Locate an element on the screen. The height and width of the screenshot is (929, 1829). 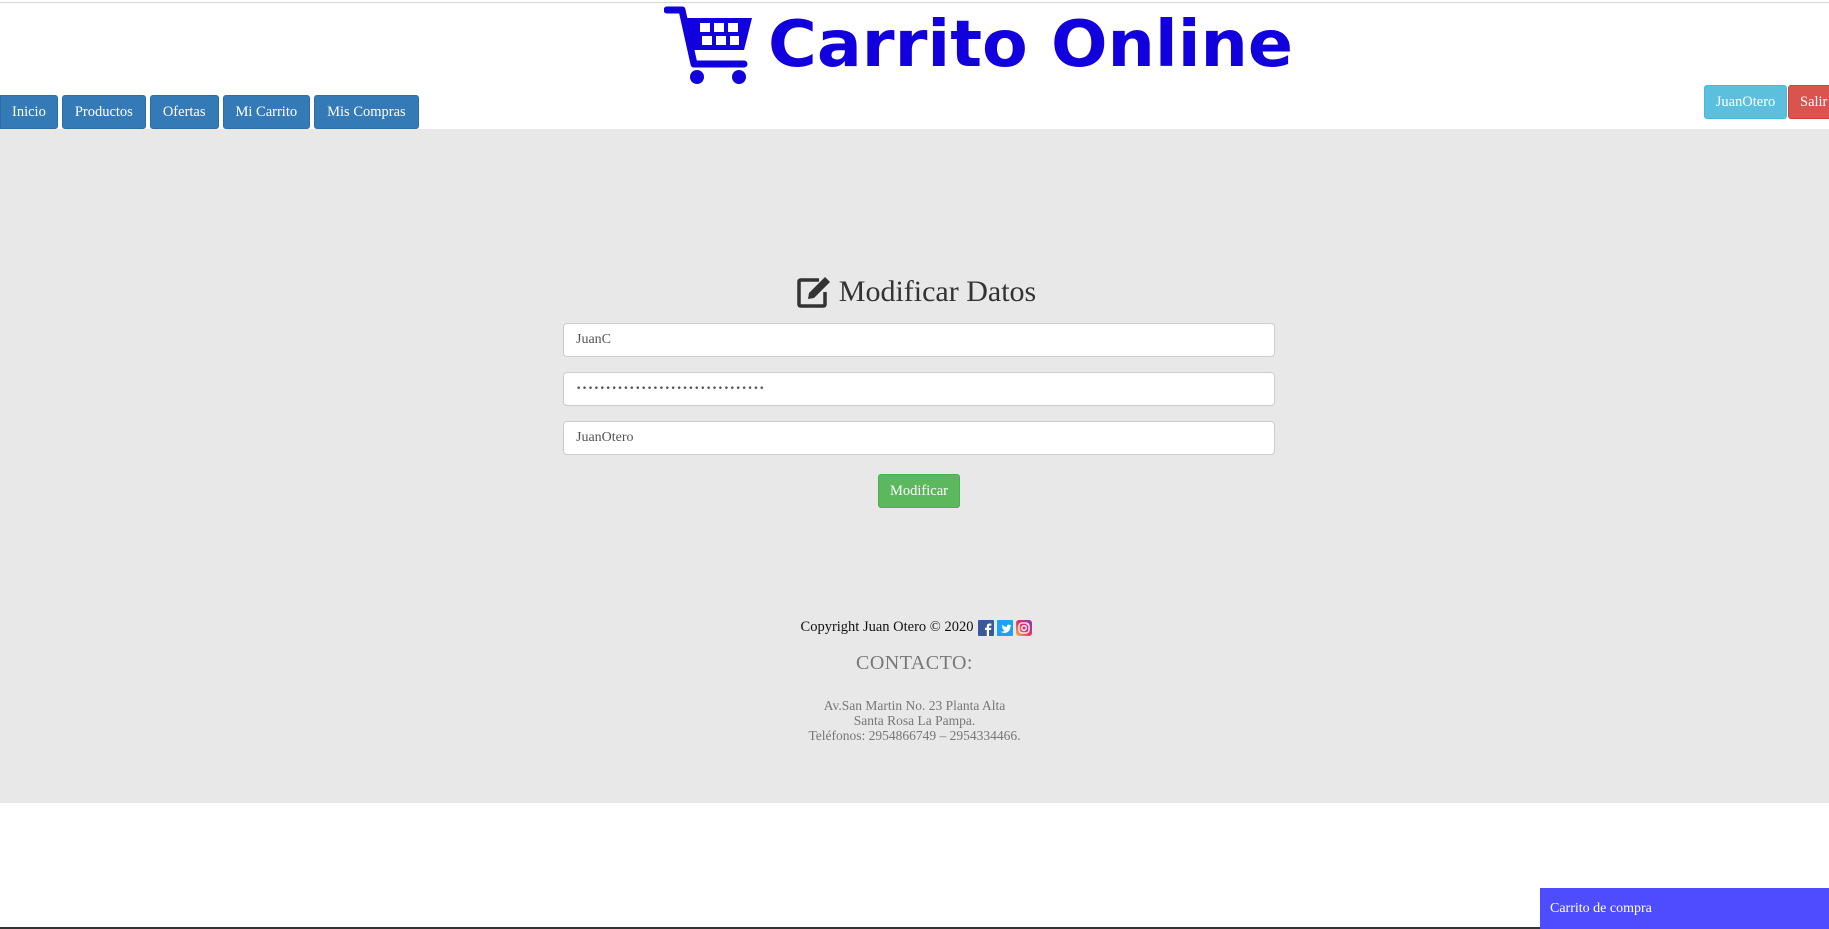
nav-inicio-button: Inicio is located at coordinates (29, 112).